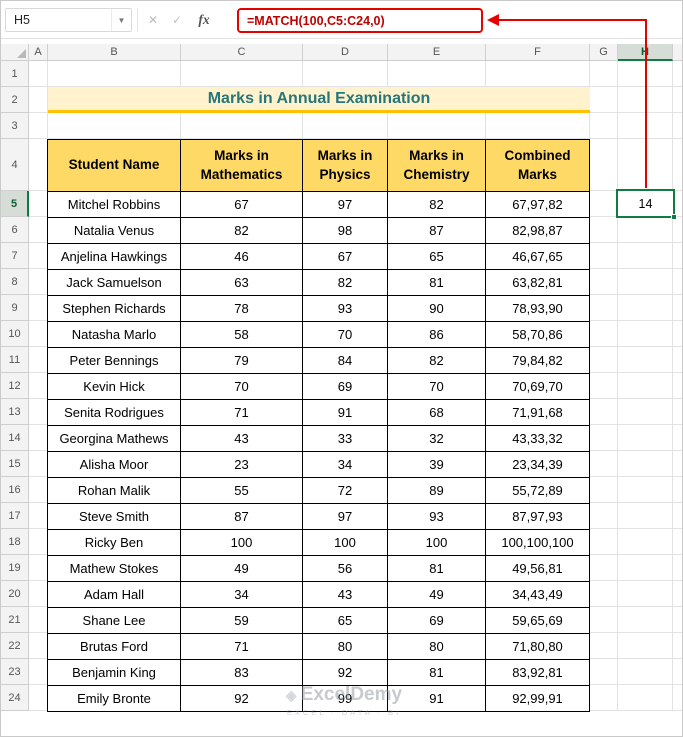 The height and width of the screenshot is (737, 683). What do you see at coordinates (38, 542) in the screenshot?
I see `cell-A18` at bounding box center [38, 542].